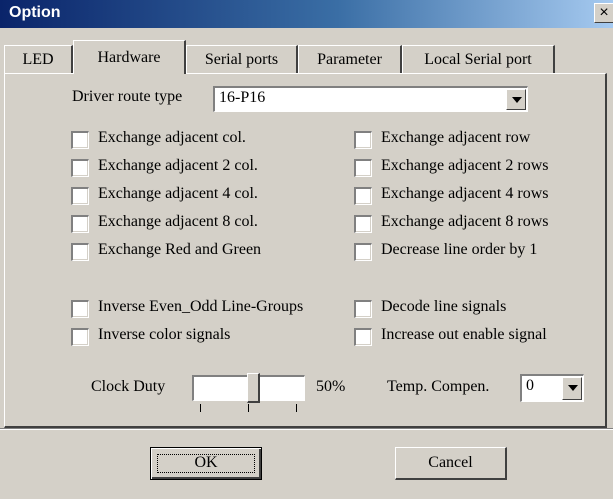 The image size is (613, 499). Describe the element at coordinates (128, 386) in the screenshot. I see `clock-duty-label: Clock Duty` at that location.